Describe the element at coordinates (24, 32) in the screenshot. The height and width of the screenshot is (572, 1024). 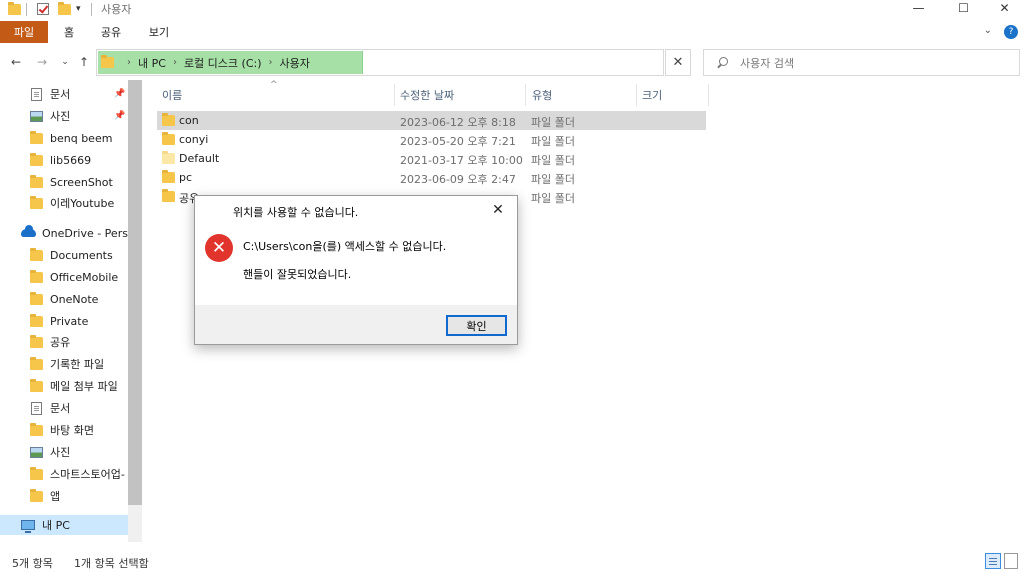
I see `tab-file: 파일` at that location.